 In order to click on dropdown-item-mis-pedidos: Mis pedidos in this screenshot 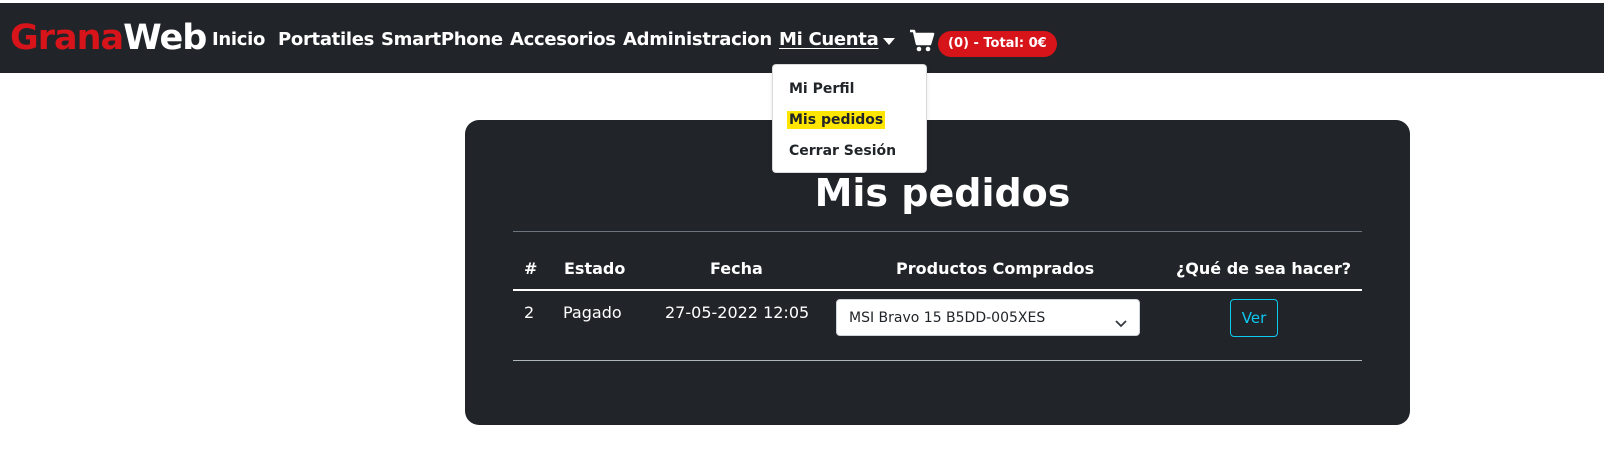, I will do `click(836, 120)`.